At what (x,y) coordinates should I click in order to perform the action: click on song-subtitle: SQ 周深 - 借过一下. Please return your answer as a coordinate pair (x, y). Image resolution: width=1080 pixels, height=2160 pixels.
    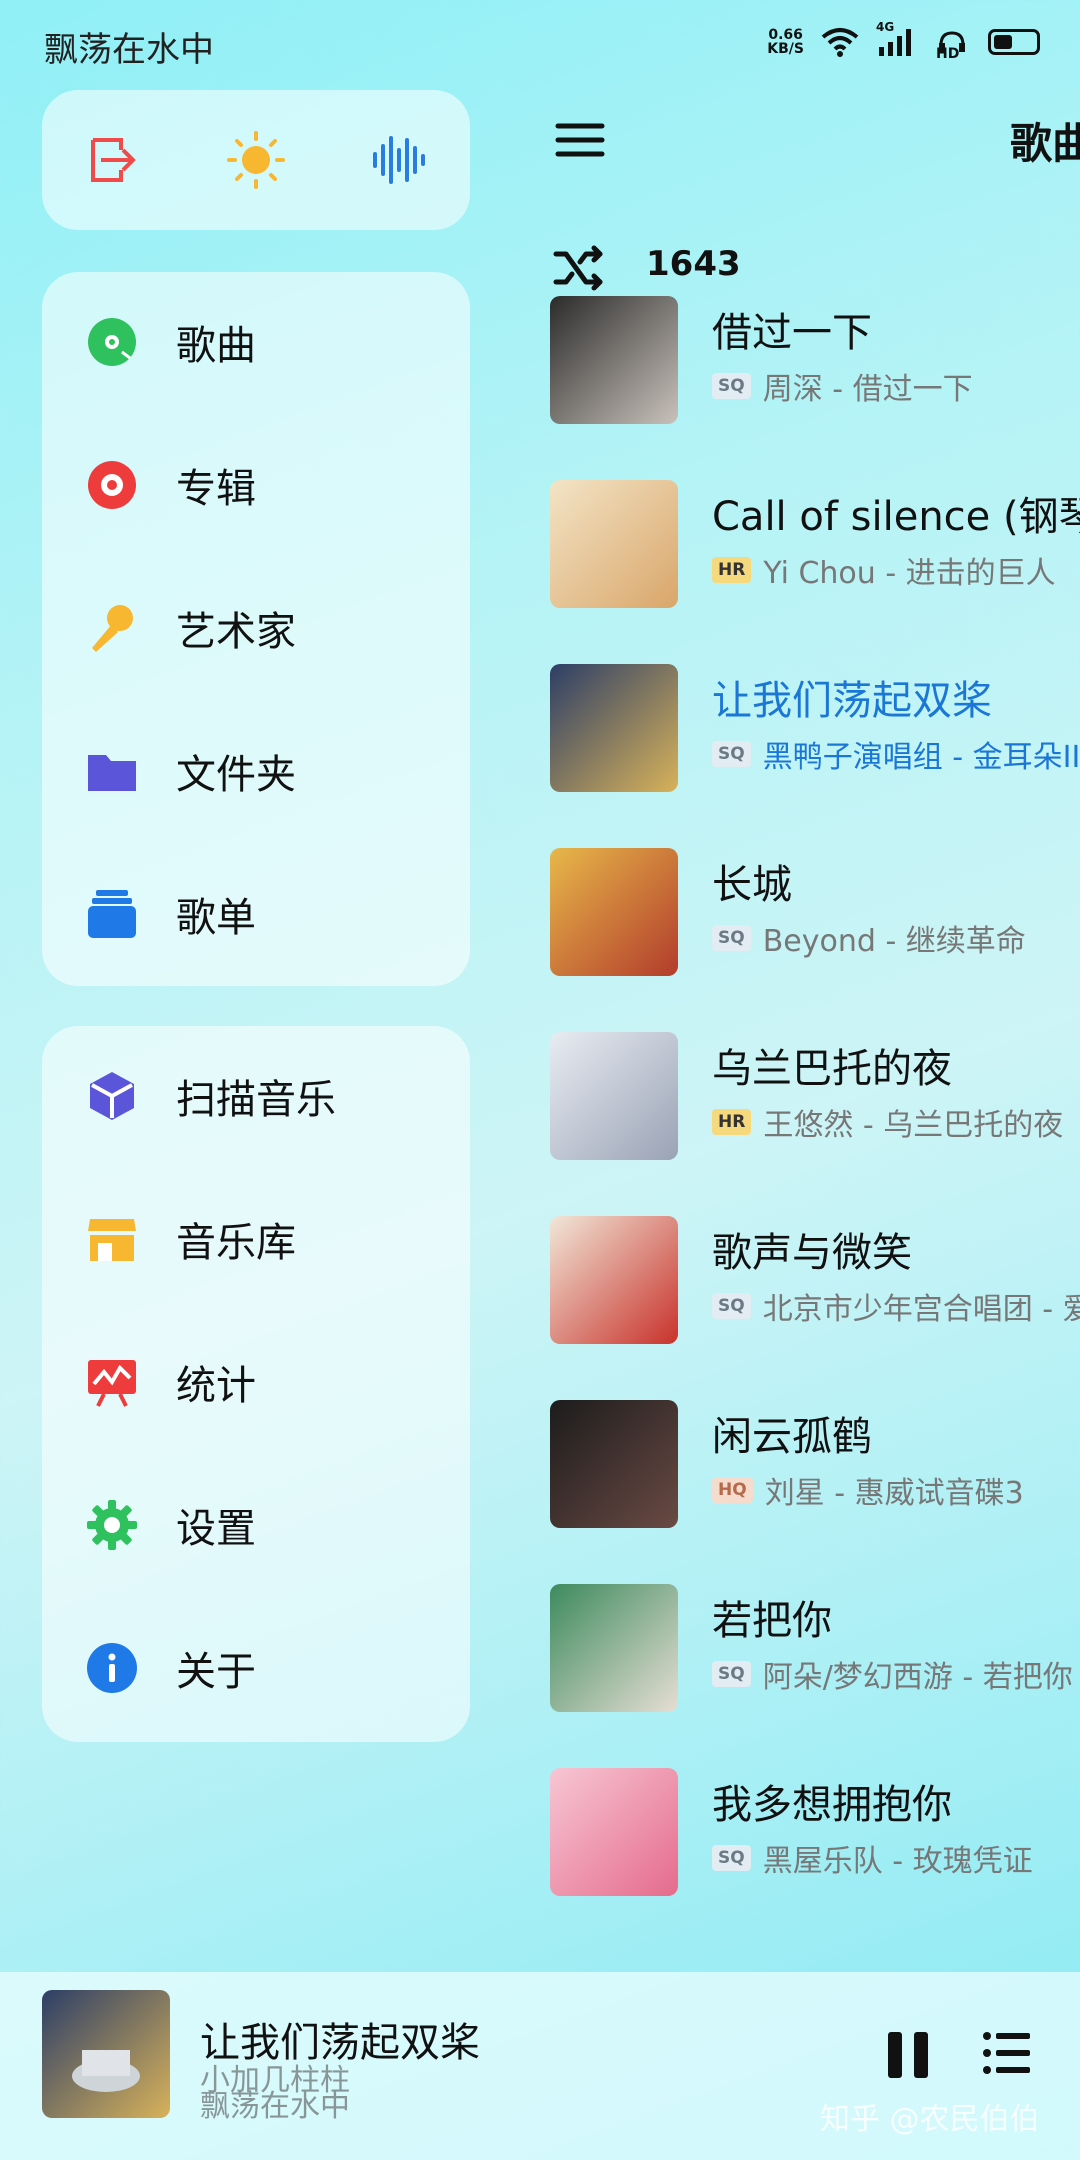
    Looking at the image, I should click on (842, 386).